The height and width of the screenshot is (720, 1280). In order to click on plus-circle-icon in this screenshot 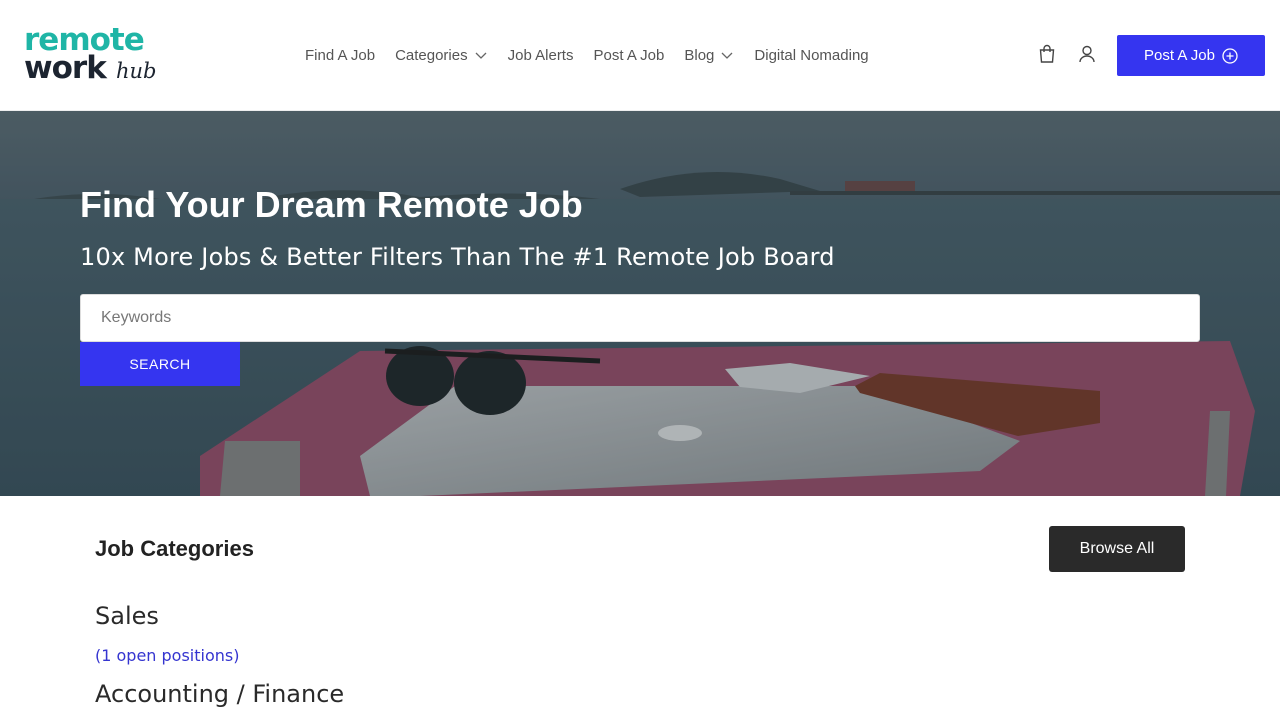, I will do `click(1230, 55)`.